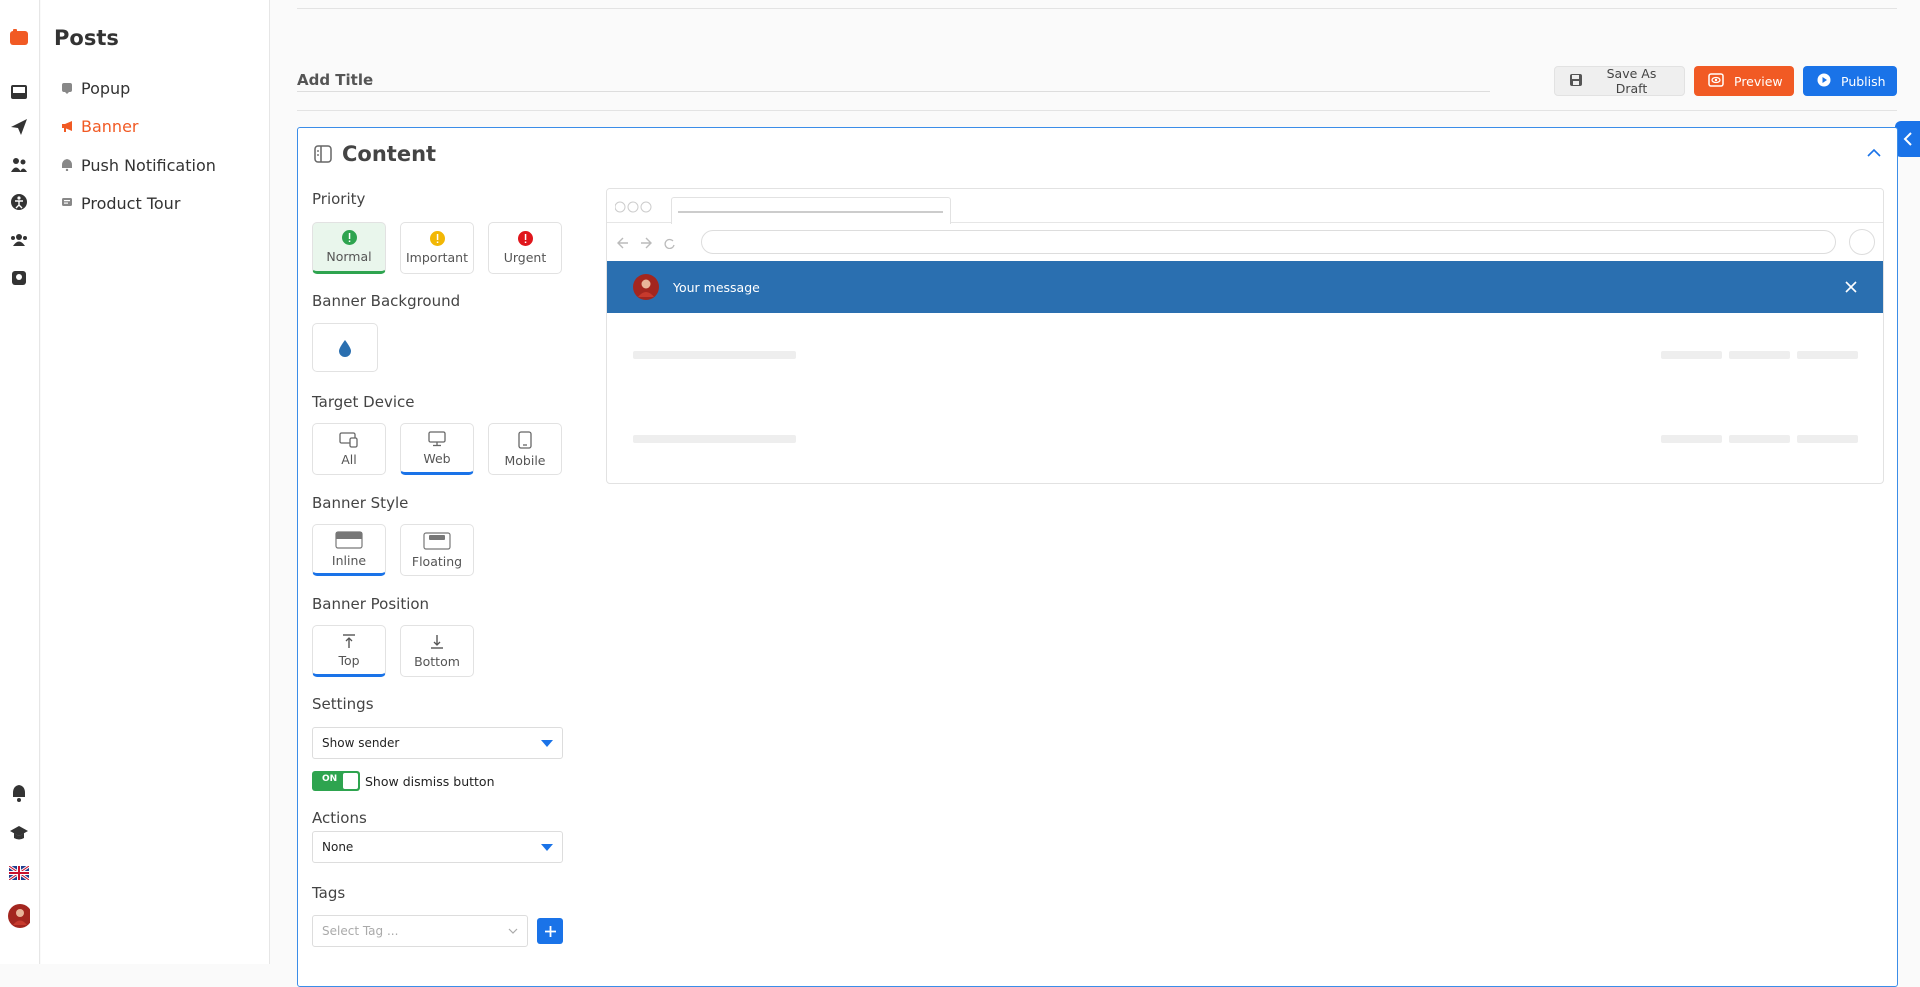 The image size is (1920, 987). What do you see at coordinates (363, 402) in the screenshot?
I see `target-device-label: Target Device` at bounding box center [363, 402].